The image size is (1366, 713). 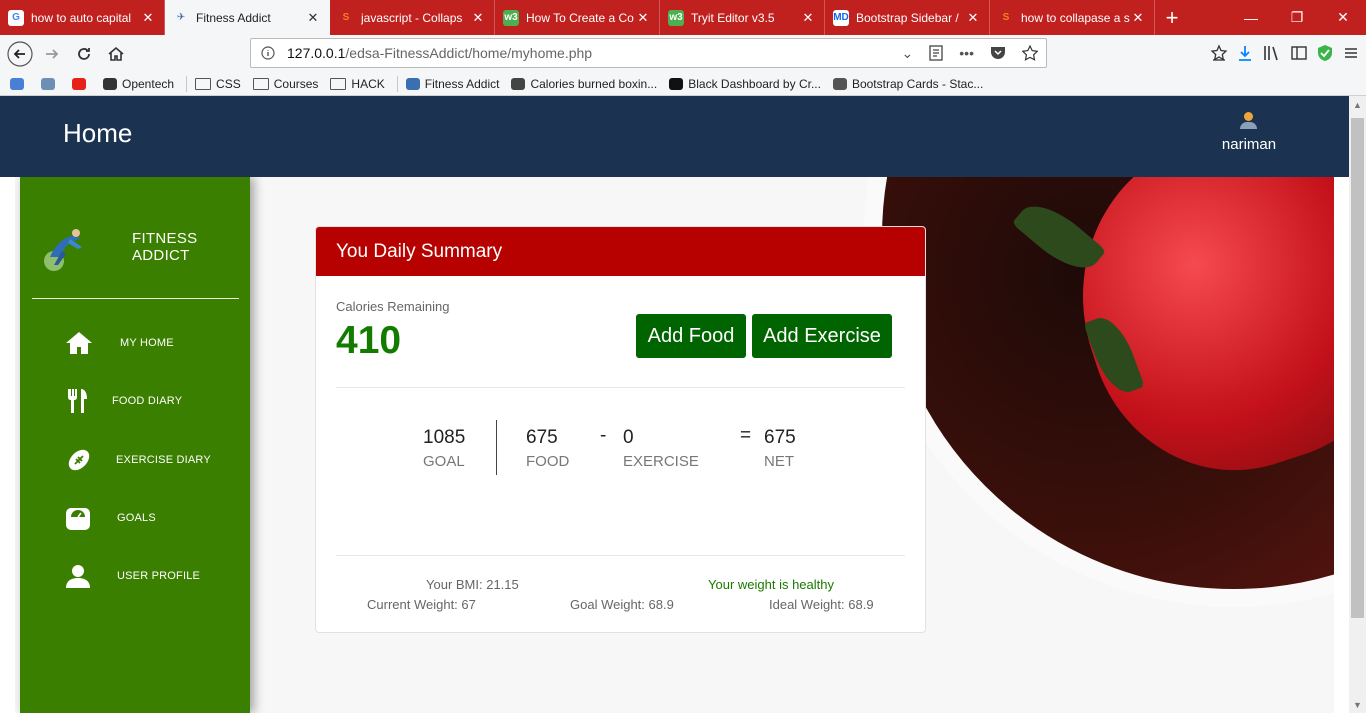 What do you see at coordinates (1351, 53) in the screenshot?
I see `hamburger-menu-icon` at bounding box center [1351, 53].